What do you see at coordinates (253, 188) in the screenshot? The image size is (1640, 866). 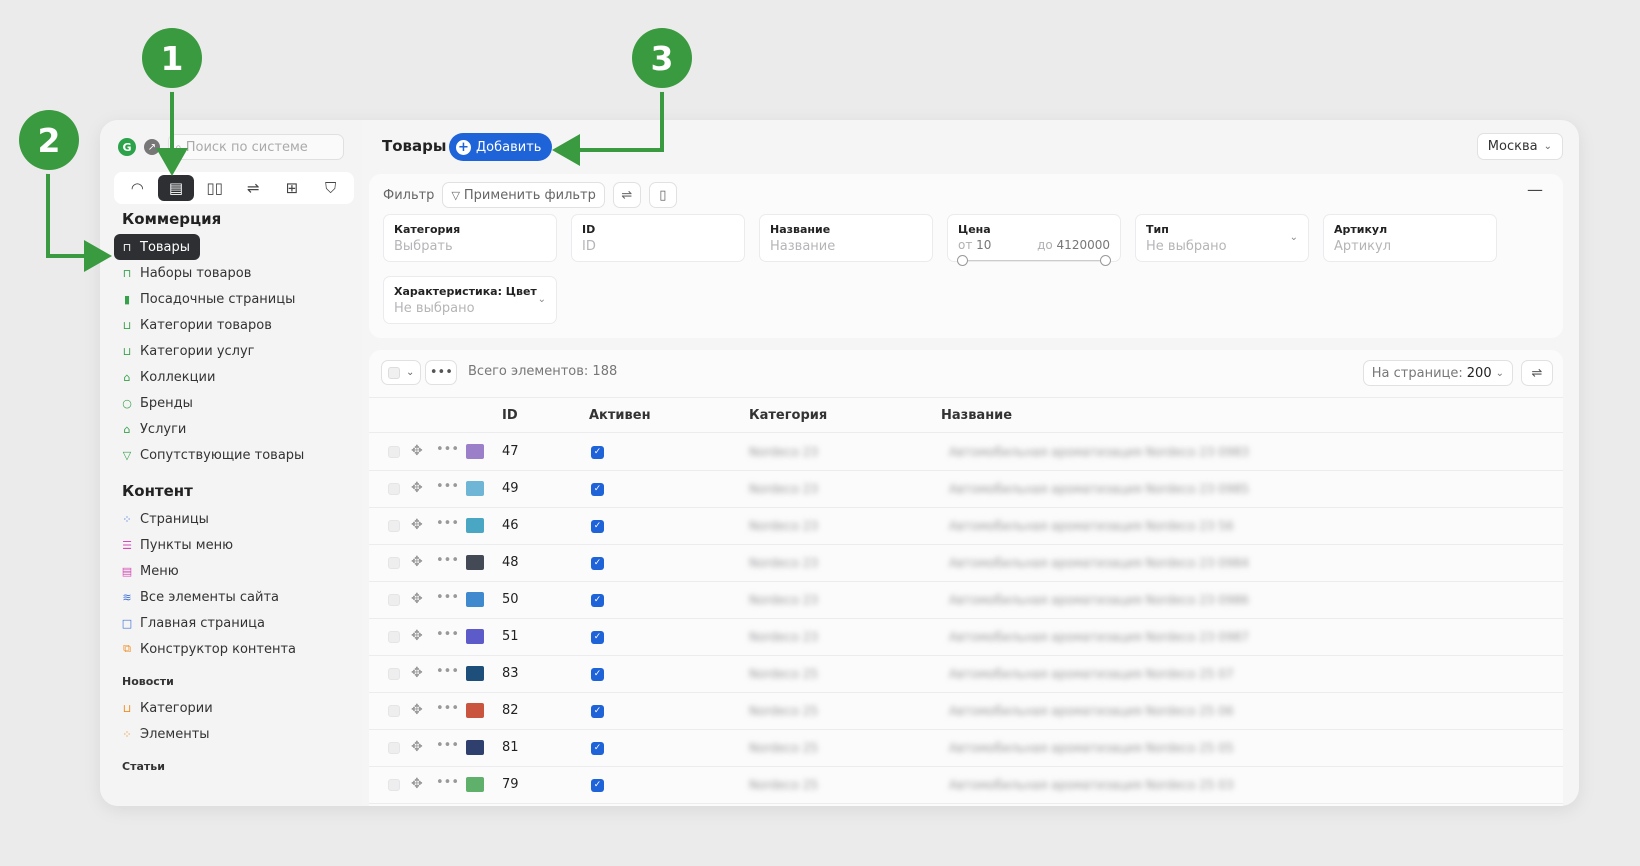 I see `sliders-icon: ⇌` at bounding box center [253, 188].